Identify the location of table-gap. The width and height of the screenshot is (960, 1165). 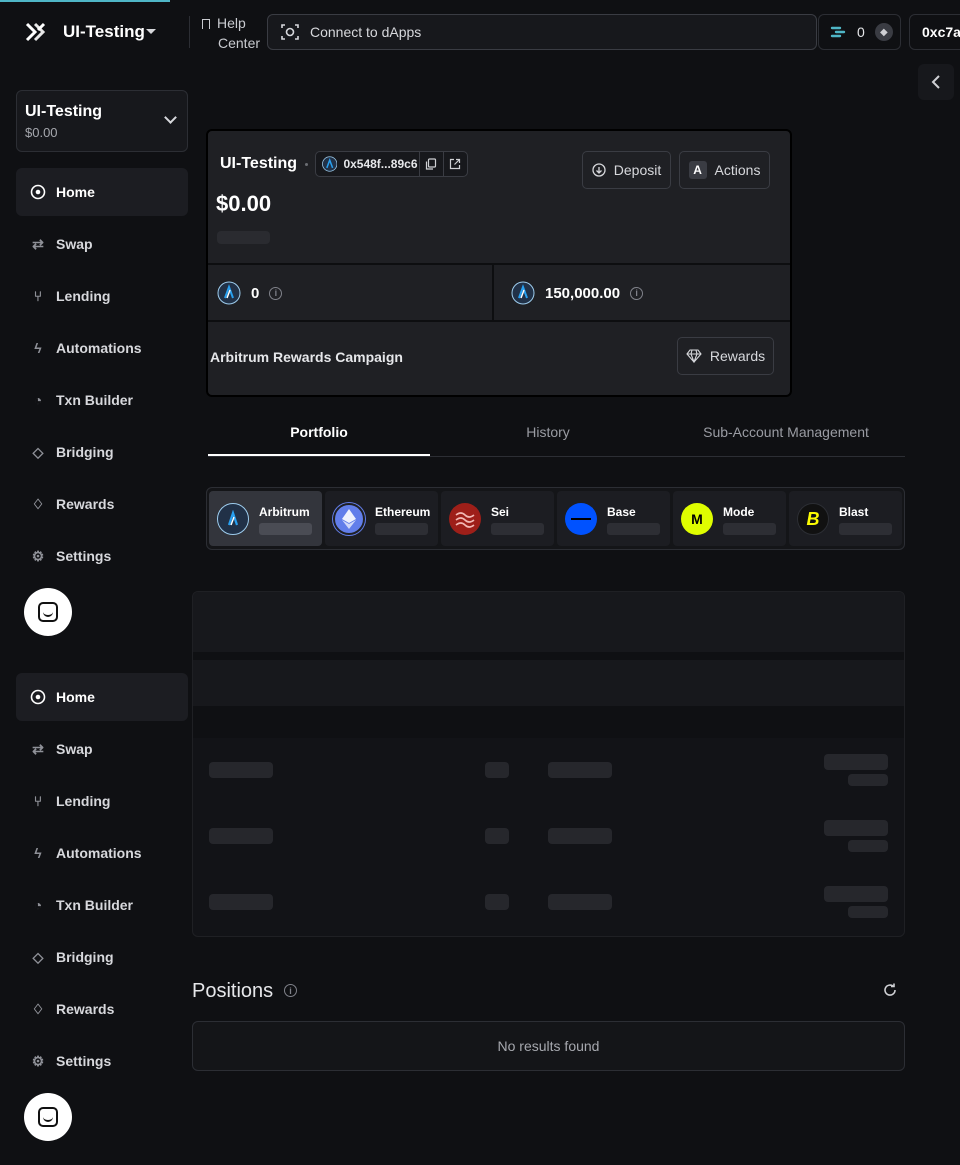
(548, 656).